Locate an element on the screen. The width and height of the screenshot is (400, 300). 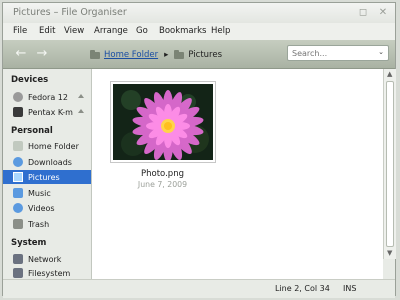
scrollbar: ▲ ▼ is located at coordinates (389, 164).